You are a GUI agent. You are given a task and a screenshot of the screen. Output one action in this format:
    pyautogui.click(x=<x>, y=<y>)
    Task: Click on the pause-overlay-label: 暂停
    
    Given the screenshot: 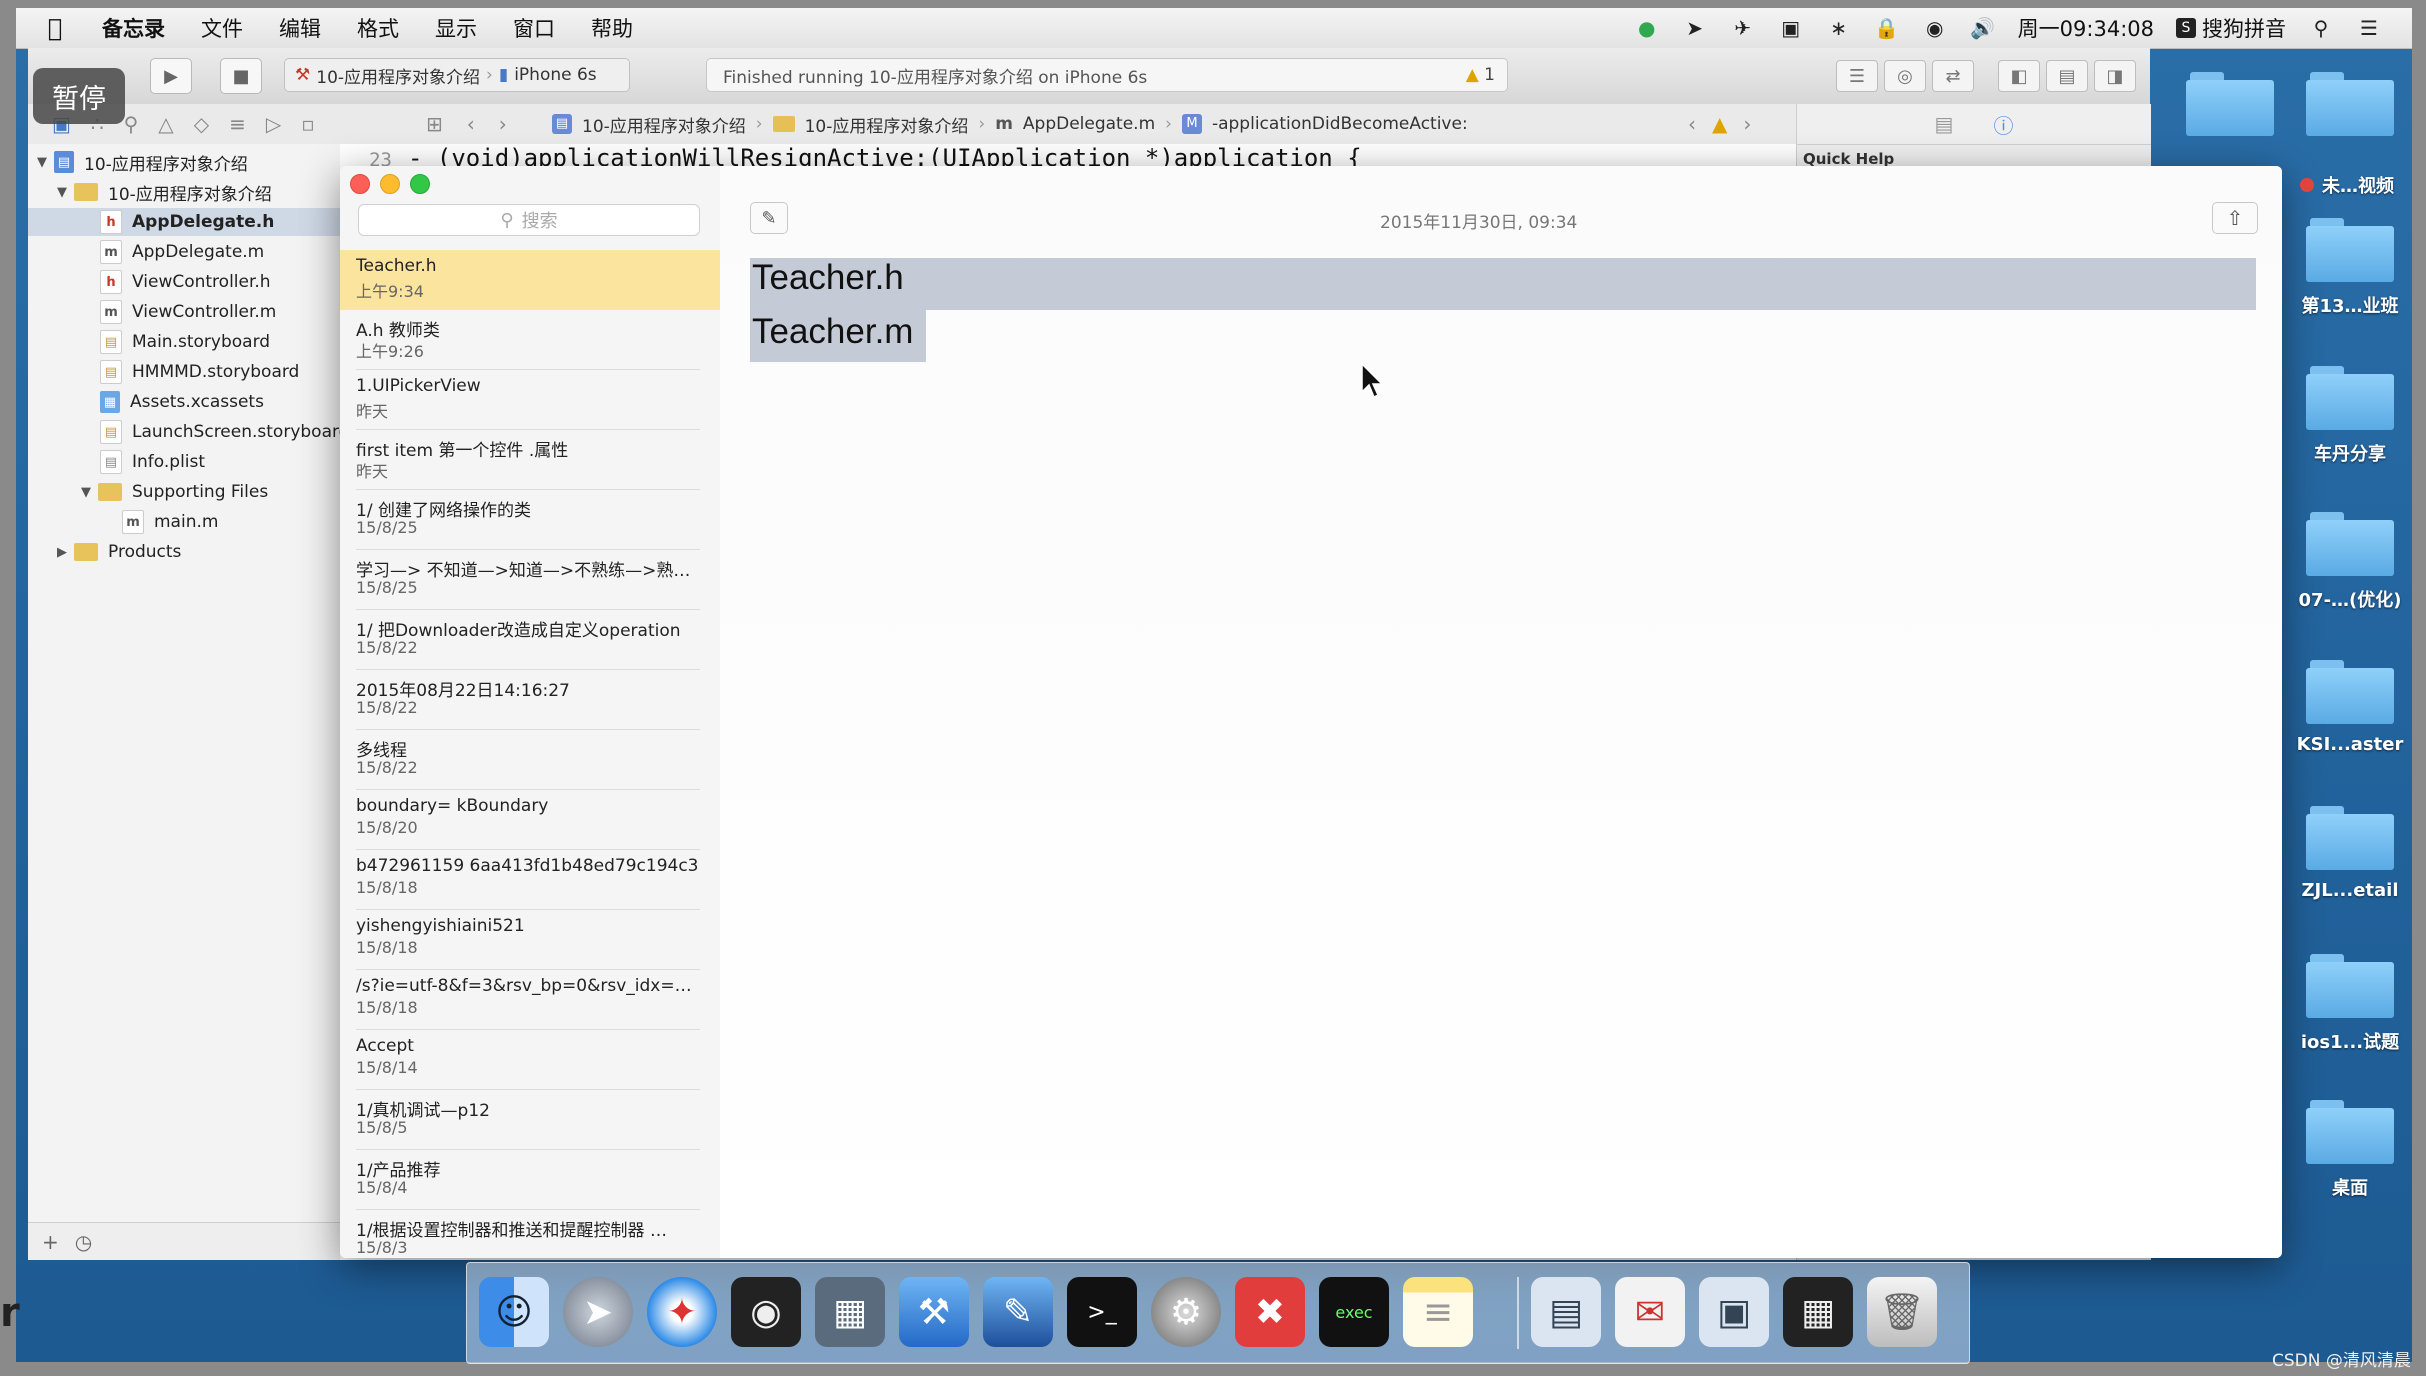 What is the action you would take?
    pyautogui.click(x=79, y=96)
    